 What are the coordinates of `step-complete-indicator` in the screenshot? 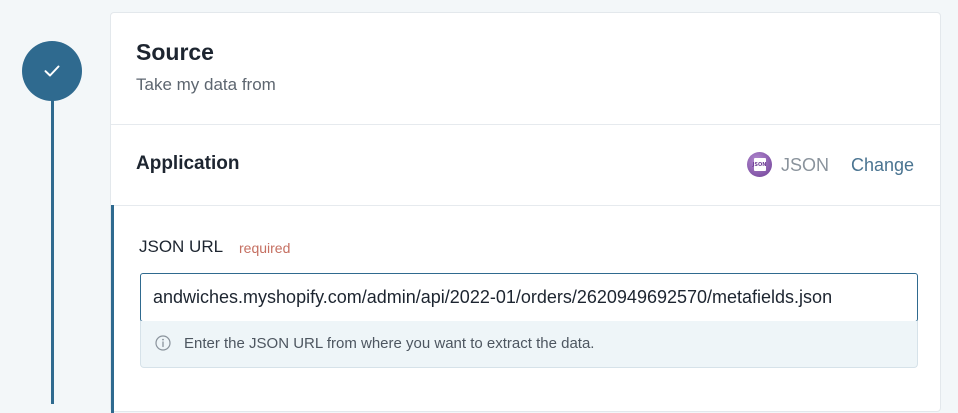 It's located at (52, 71).